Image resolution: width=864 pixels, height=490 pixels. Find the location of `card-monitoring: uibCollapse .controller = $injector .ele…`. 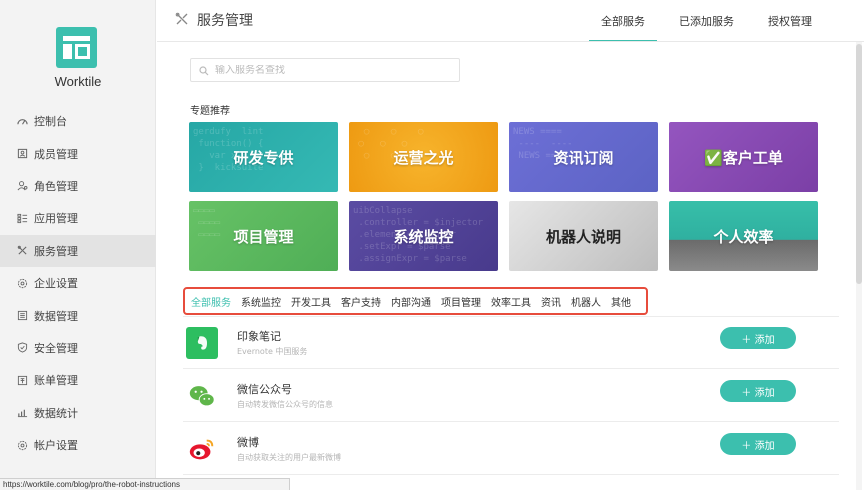

card-monitoring: uibCollapse .controller = $injector .ele… is located at coordinates (423, 236).